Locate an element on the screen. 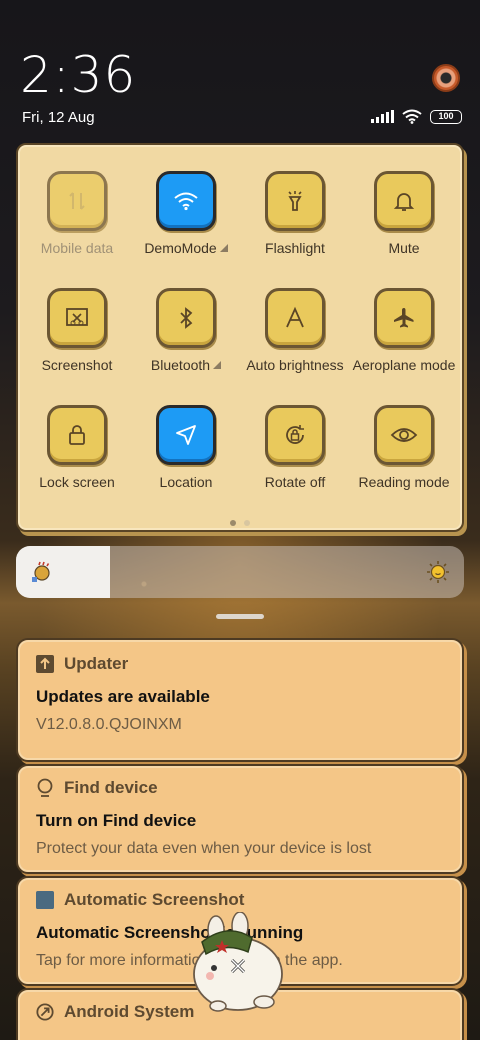 This screenshot has width=480, height=1040. tile-label: Bluetooth is located at coordinates (180, 365).